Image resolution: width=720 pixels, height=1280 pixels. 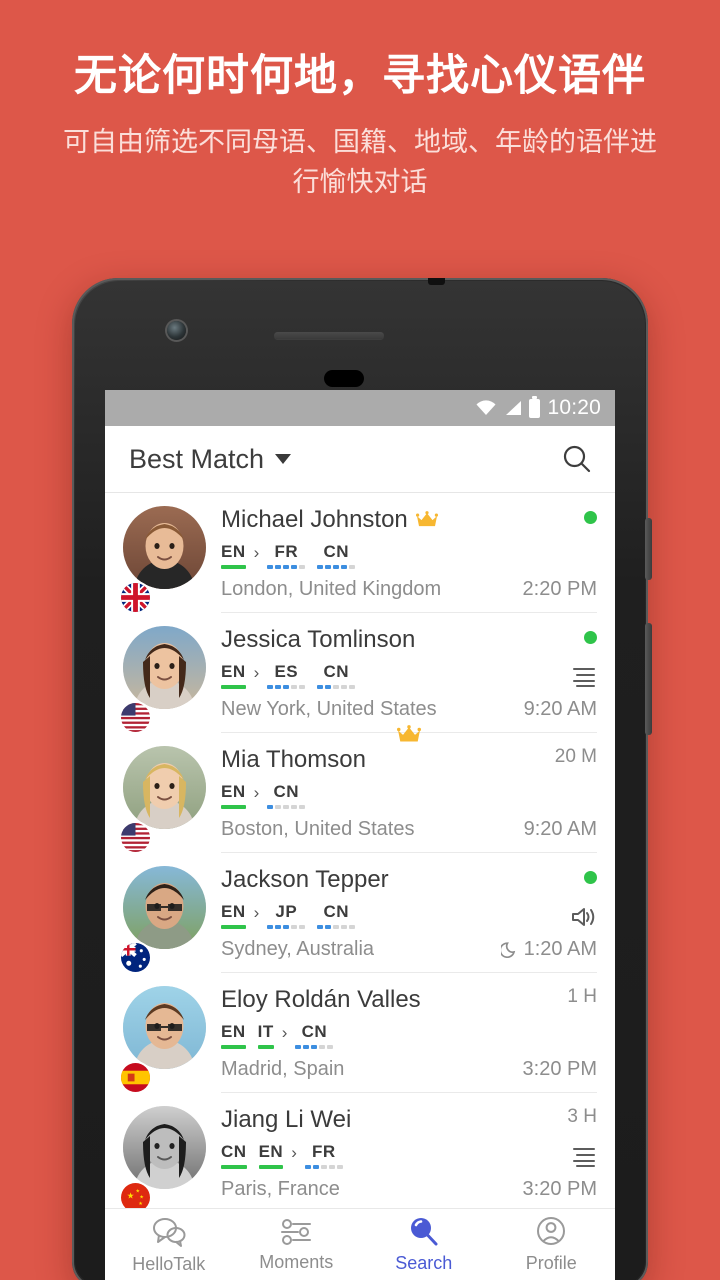 I want to click on local-time: 2:20 PM, so click(x=560, y=589).